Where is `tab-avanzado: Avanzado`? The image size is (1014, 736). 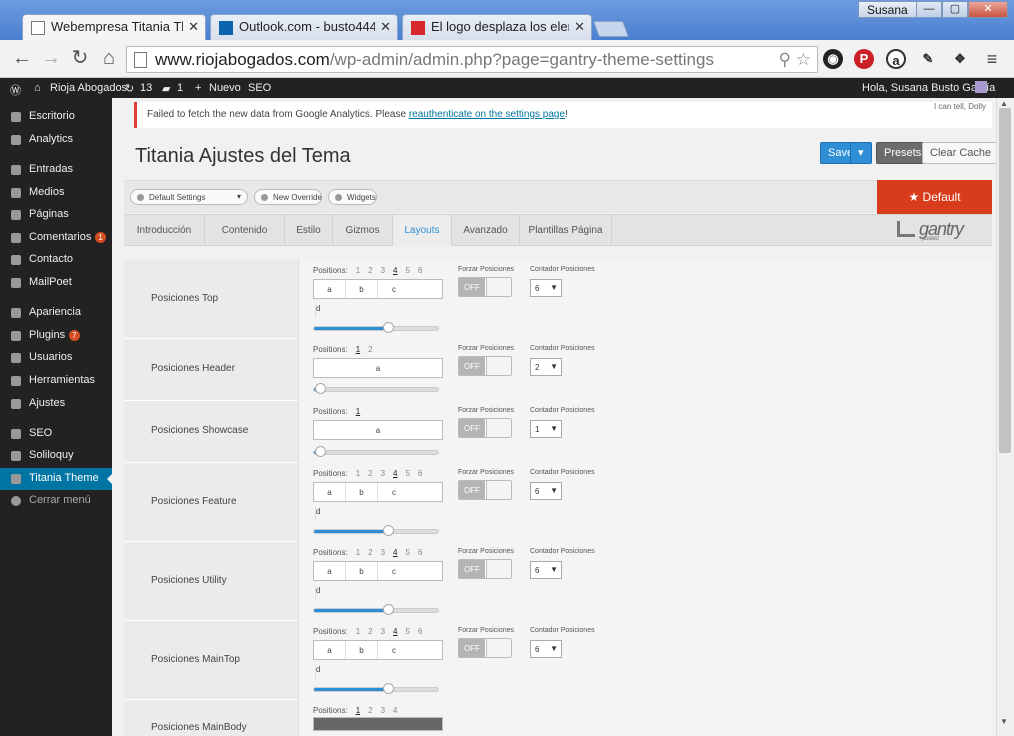 tab-avanzado: Avanzado is located at coordinates (486, 230).